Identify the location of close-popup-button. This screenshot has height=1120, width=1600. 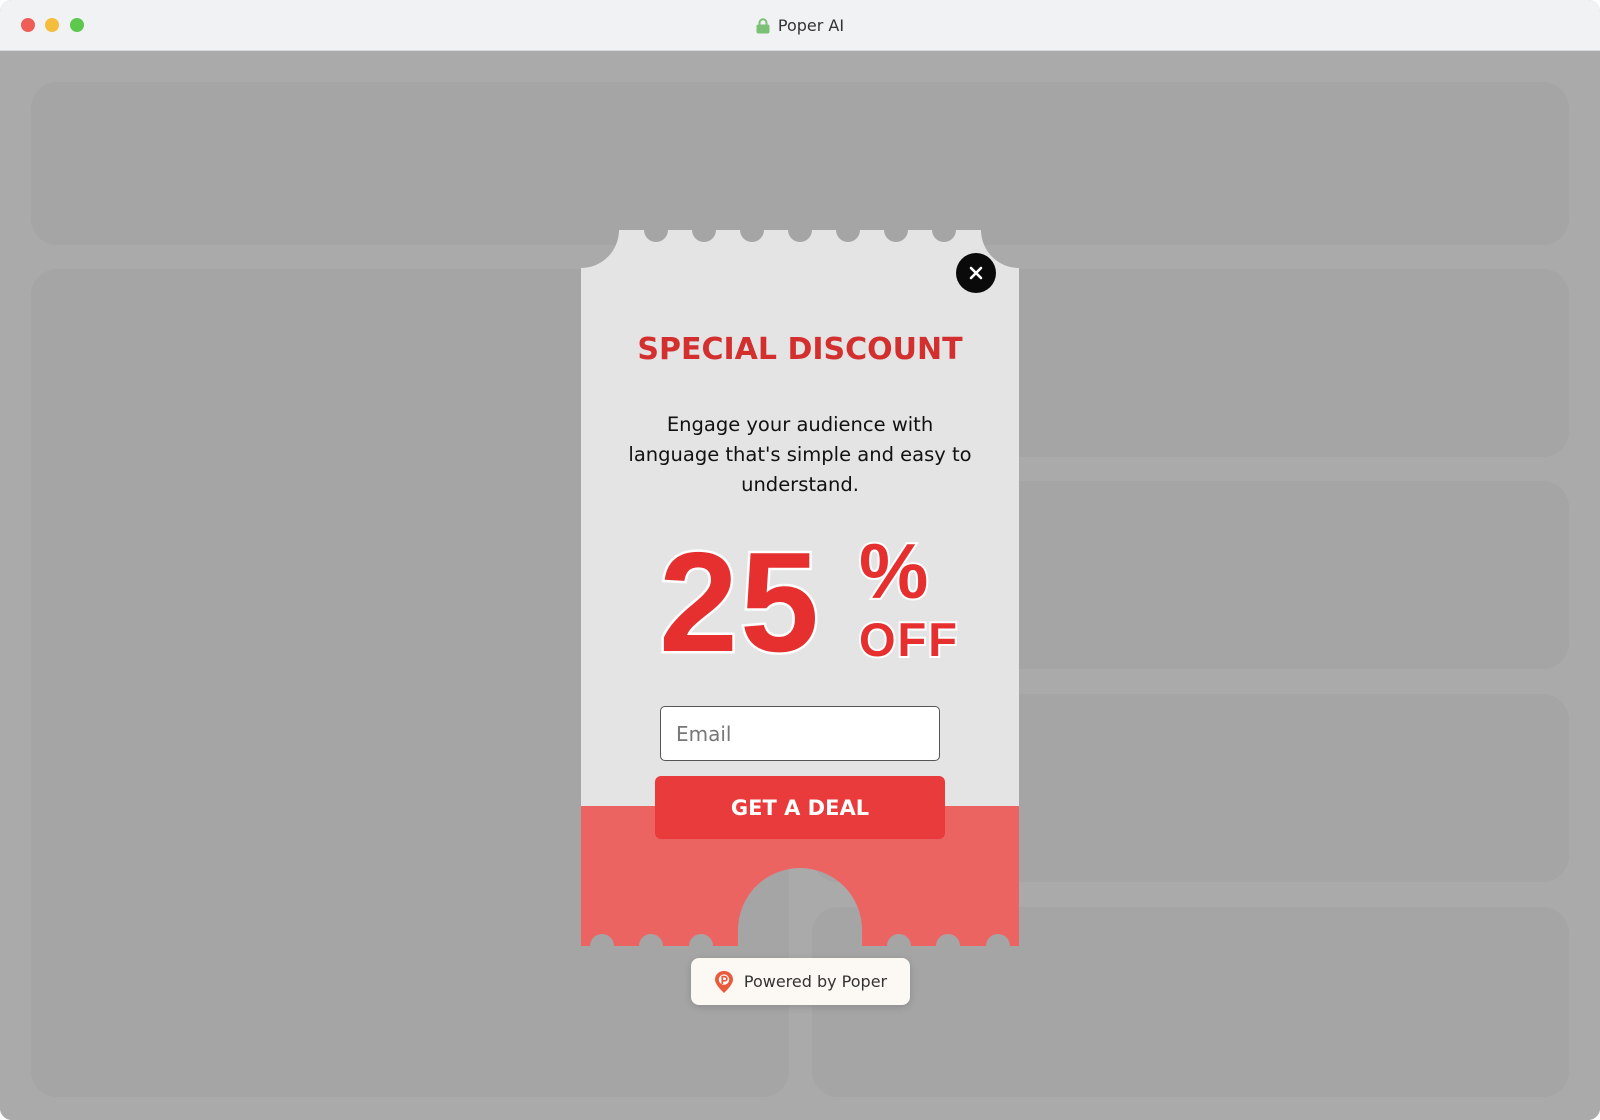
(976, 273).